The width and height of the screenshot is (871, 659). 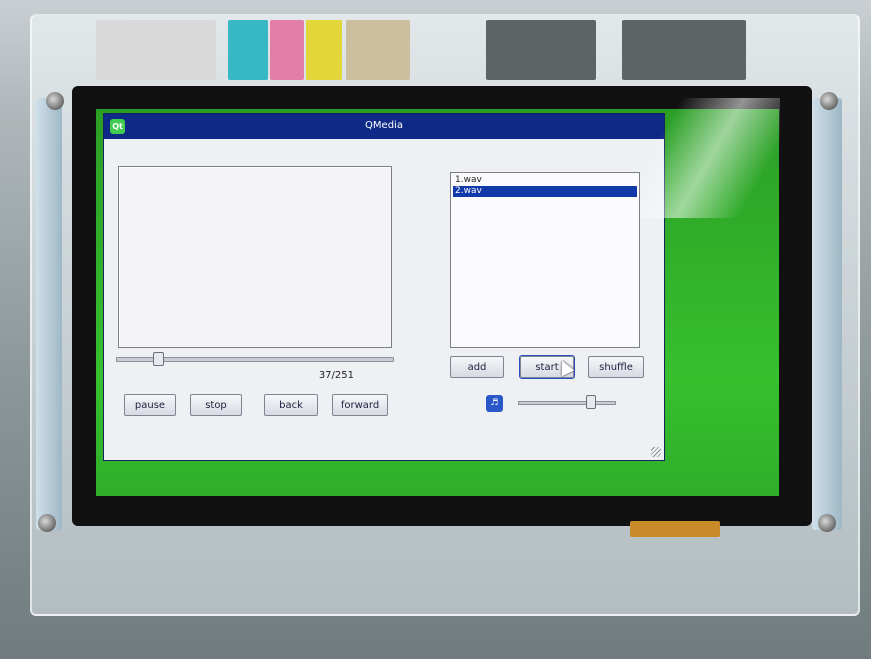 I want to click on audio-jack-pink, so click(x=287, y=50).